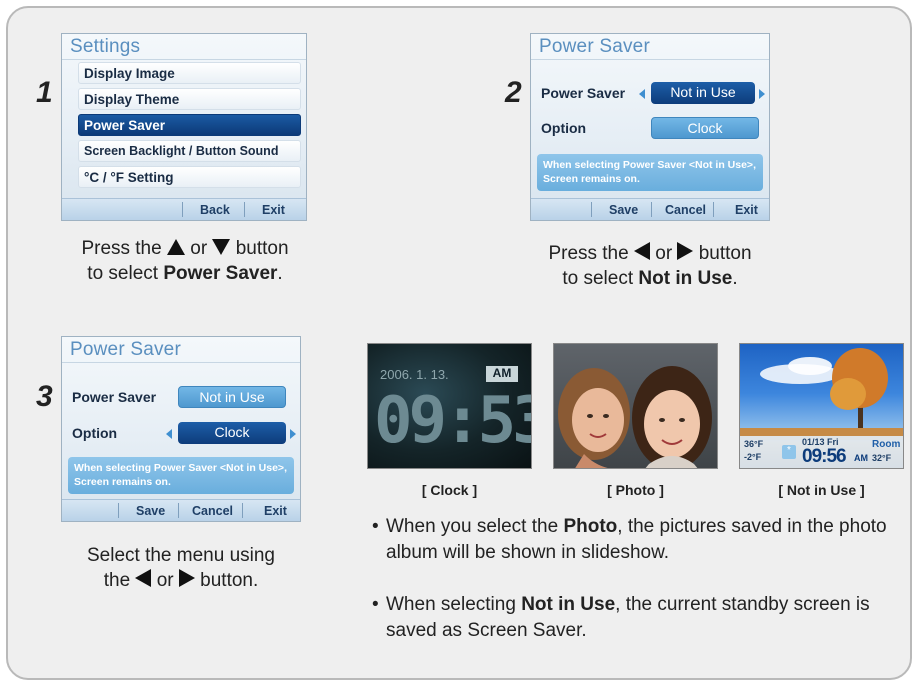 The width and height of the screenshot is (918, 683). What do you see at coordinates (189, 125) in the screenshot?
I see `menu-item-power-saver: Power Saver` at bounding box center [189, 125].